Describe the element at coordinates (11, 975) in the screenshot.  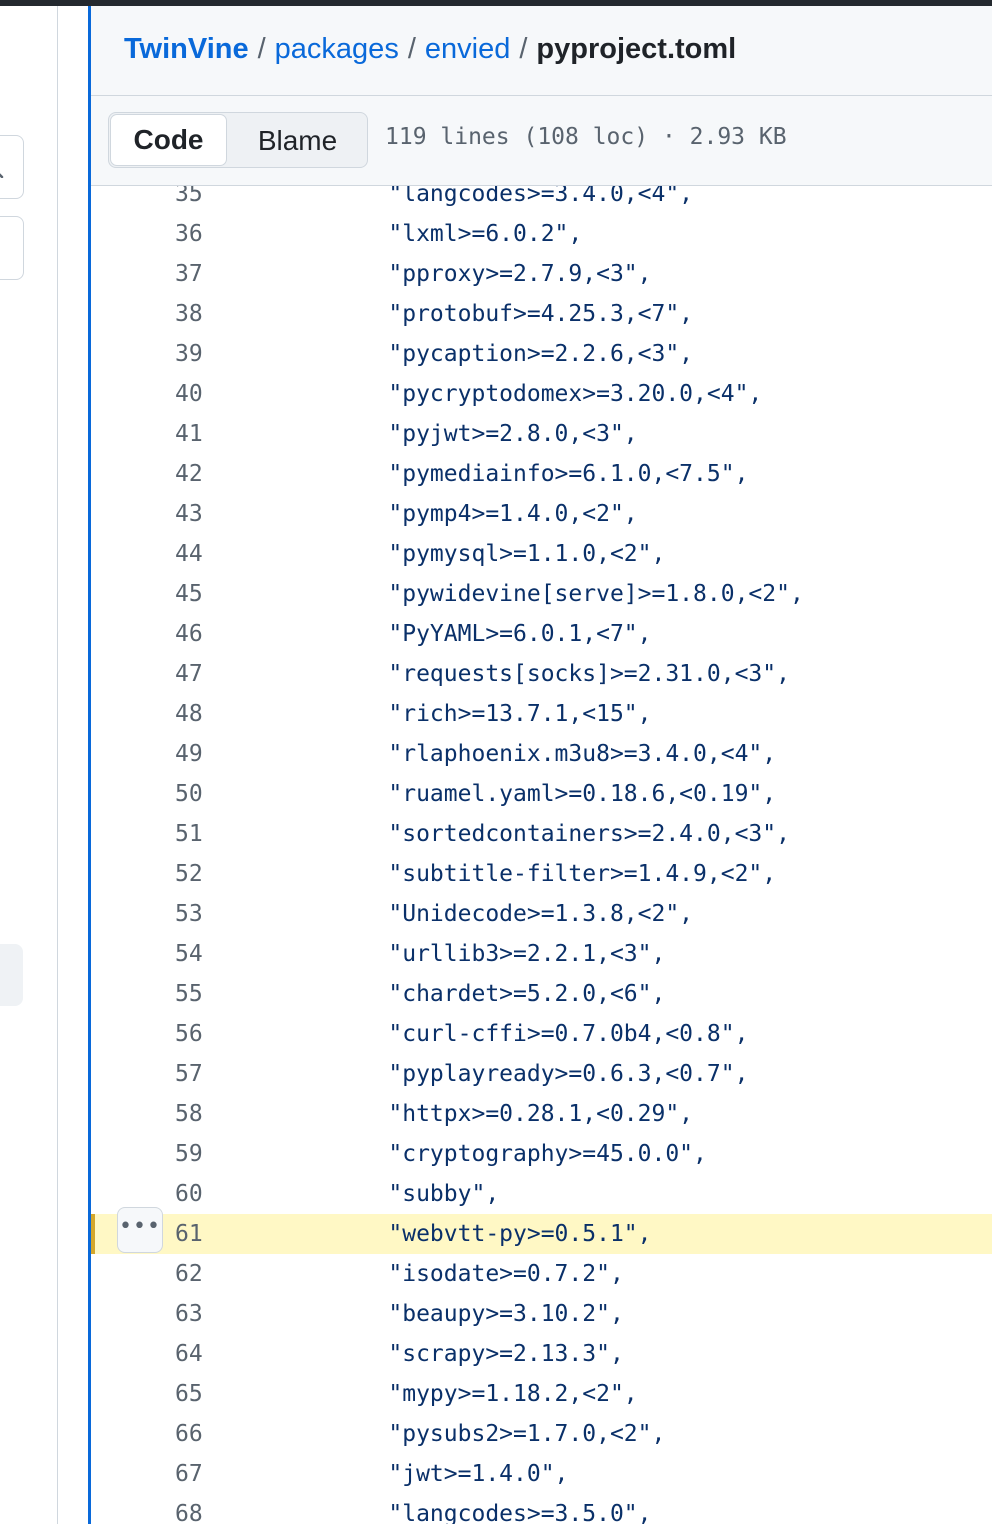
I see `file-tree-item-selected` at that location.